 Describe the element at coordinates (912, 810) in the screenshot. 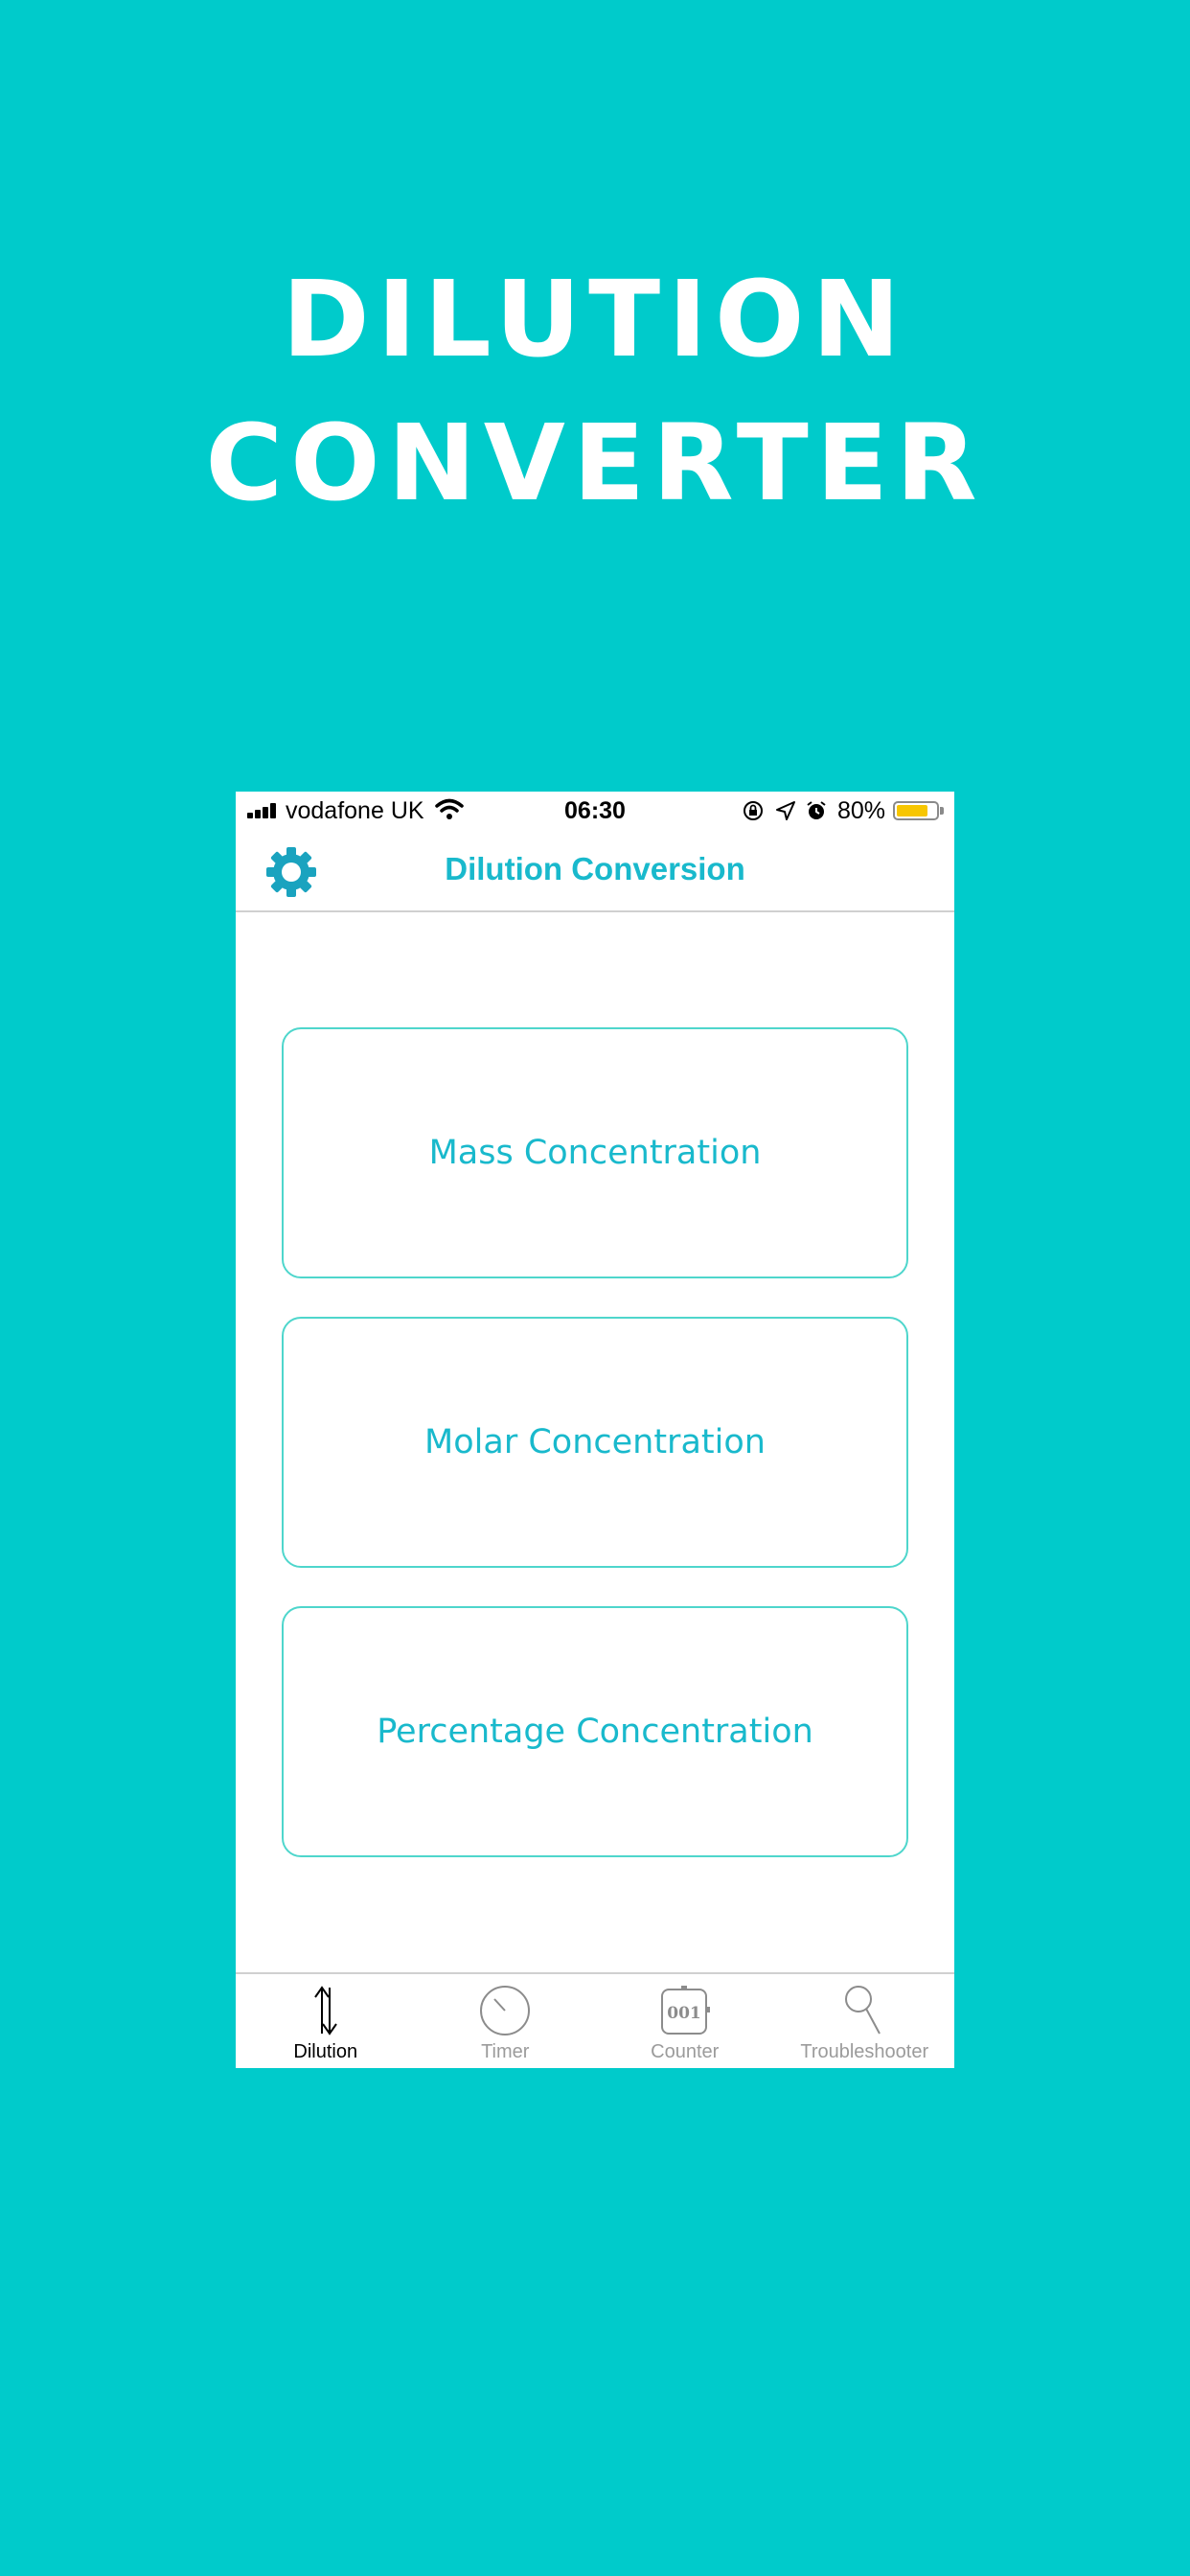

I see `battery-level-fill` at that location.